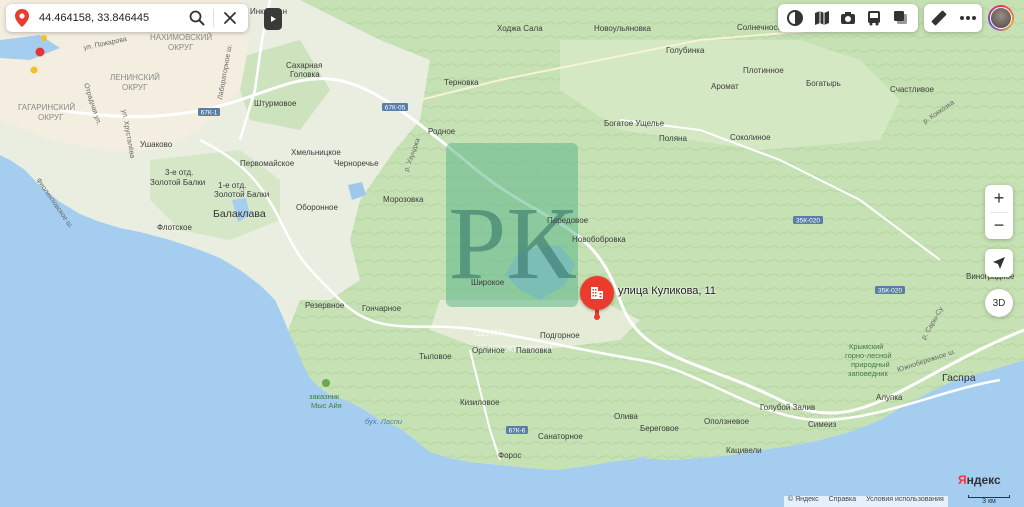 This screenshot has width=1024, height=507. I want to click on svg-text: ЦЕНТР, so click(489, 333).